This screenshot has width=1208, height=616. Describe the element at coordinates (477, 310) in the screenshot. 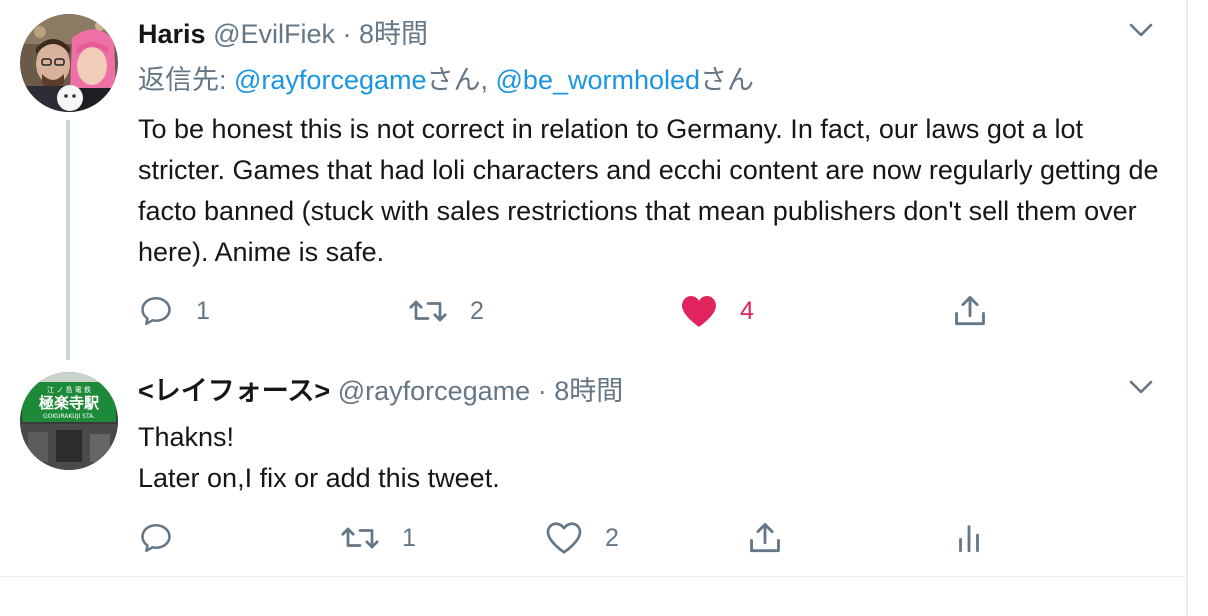

I see `retweet-count: 2` at that location.